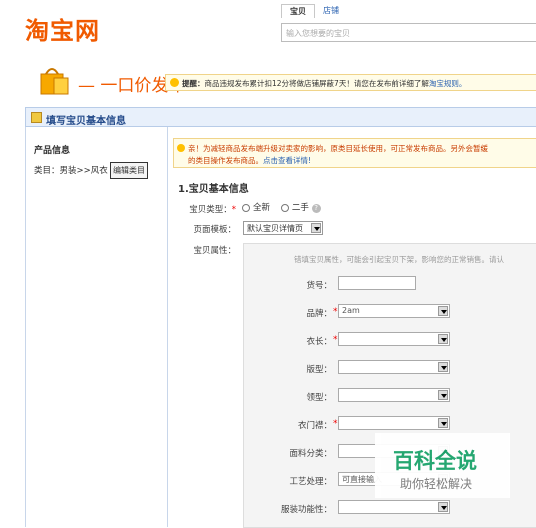  Describe the element at coordinates (408, 32) in the screenshot. I see `search-input: 输入您想要的宝贝` at that location.